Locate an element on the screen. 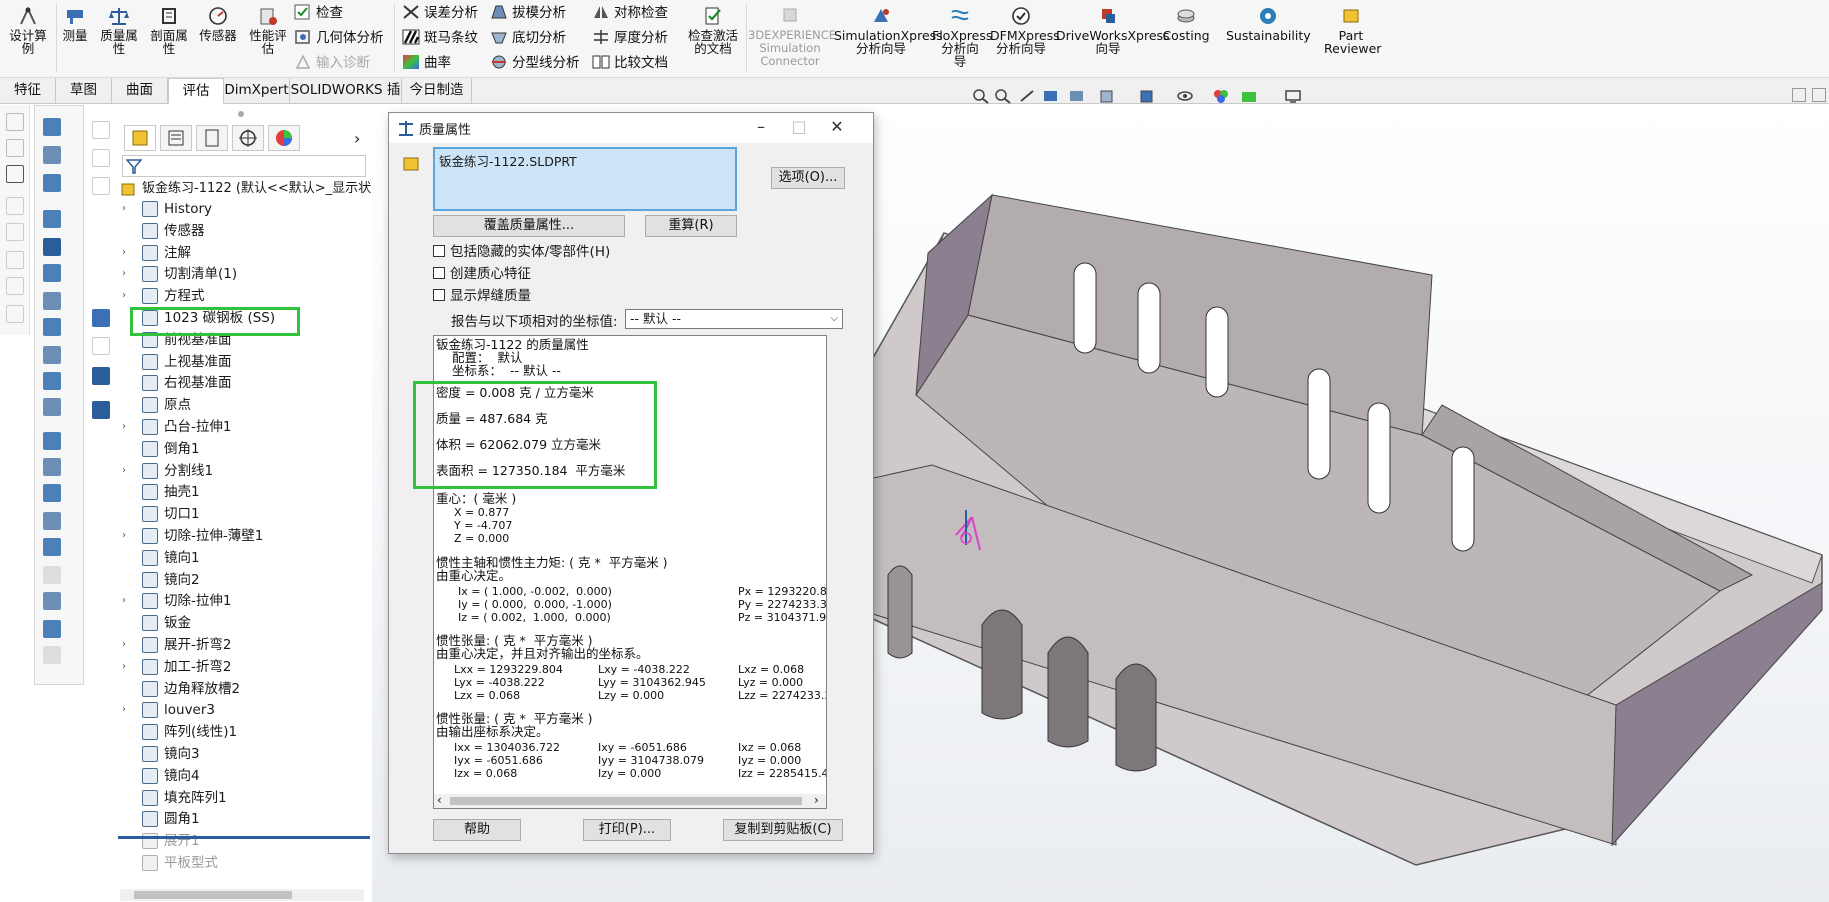 This screenshot has height=902, width=1829. previous-view-icon is located at coordinates (1027, 96).